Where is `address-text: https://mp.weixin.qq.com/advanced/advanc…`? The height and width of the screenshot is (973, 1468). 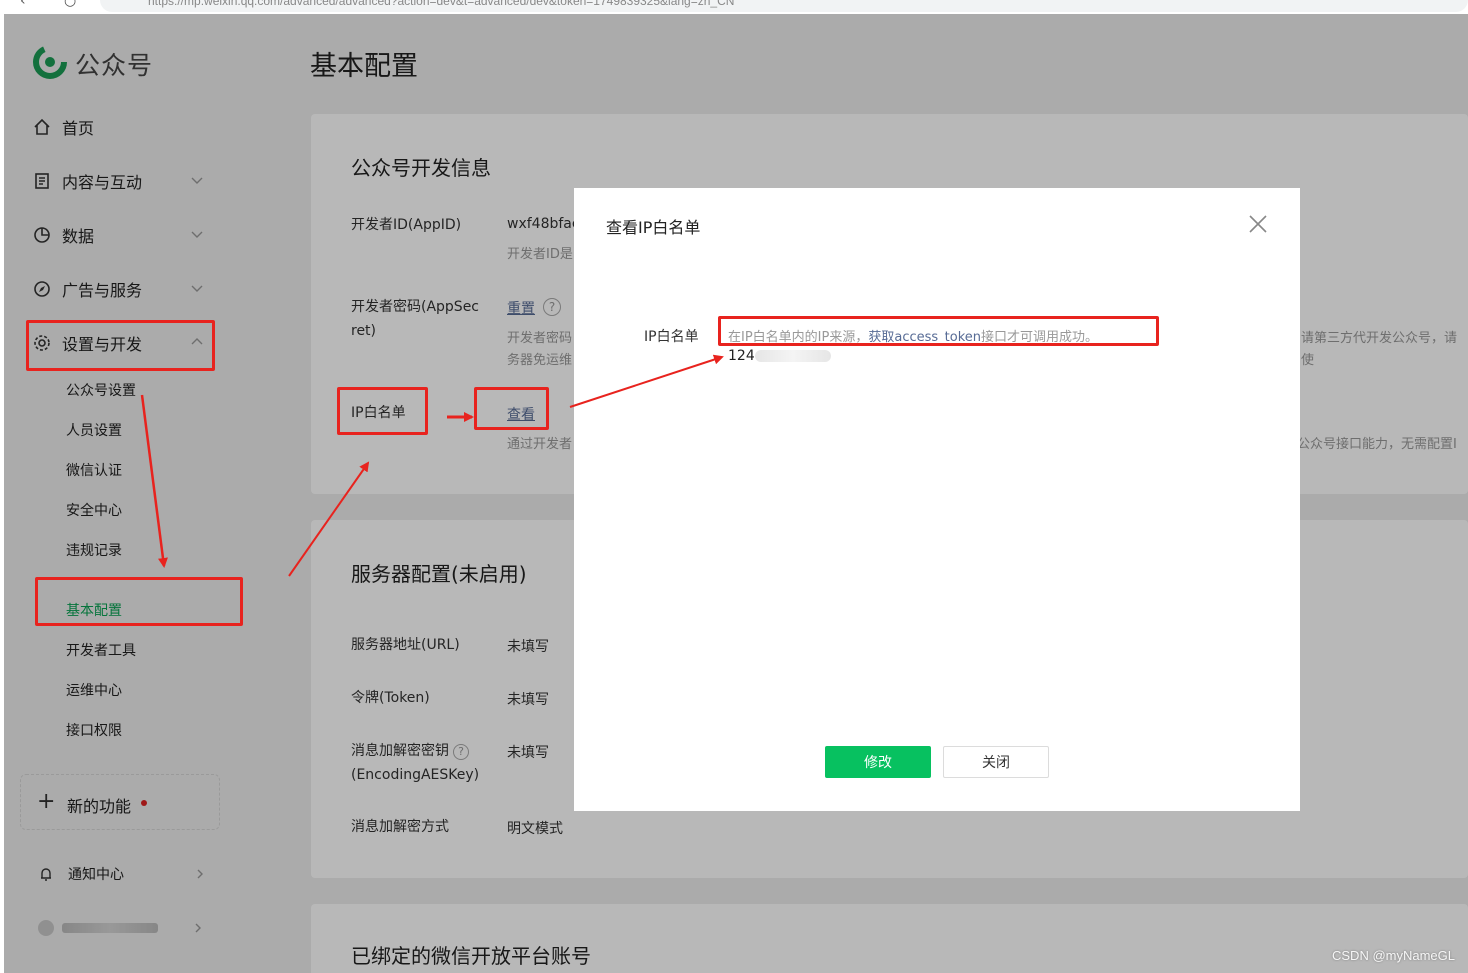 address-text: https://mp.weixin.qq.com/advanced/advanc… is located at coordinates (441, 4).